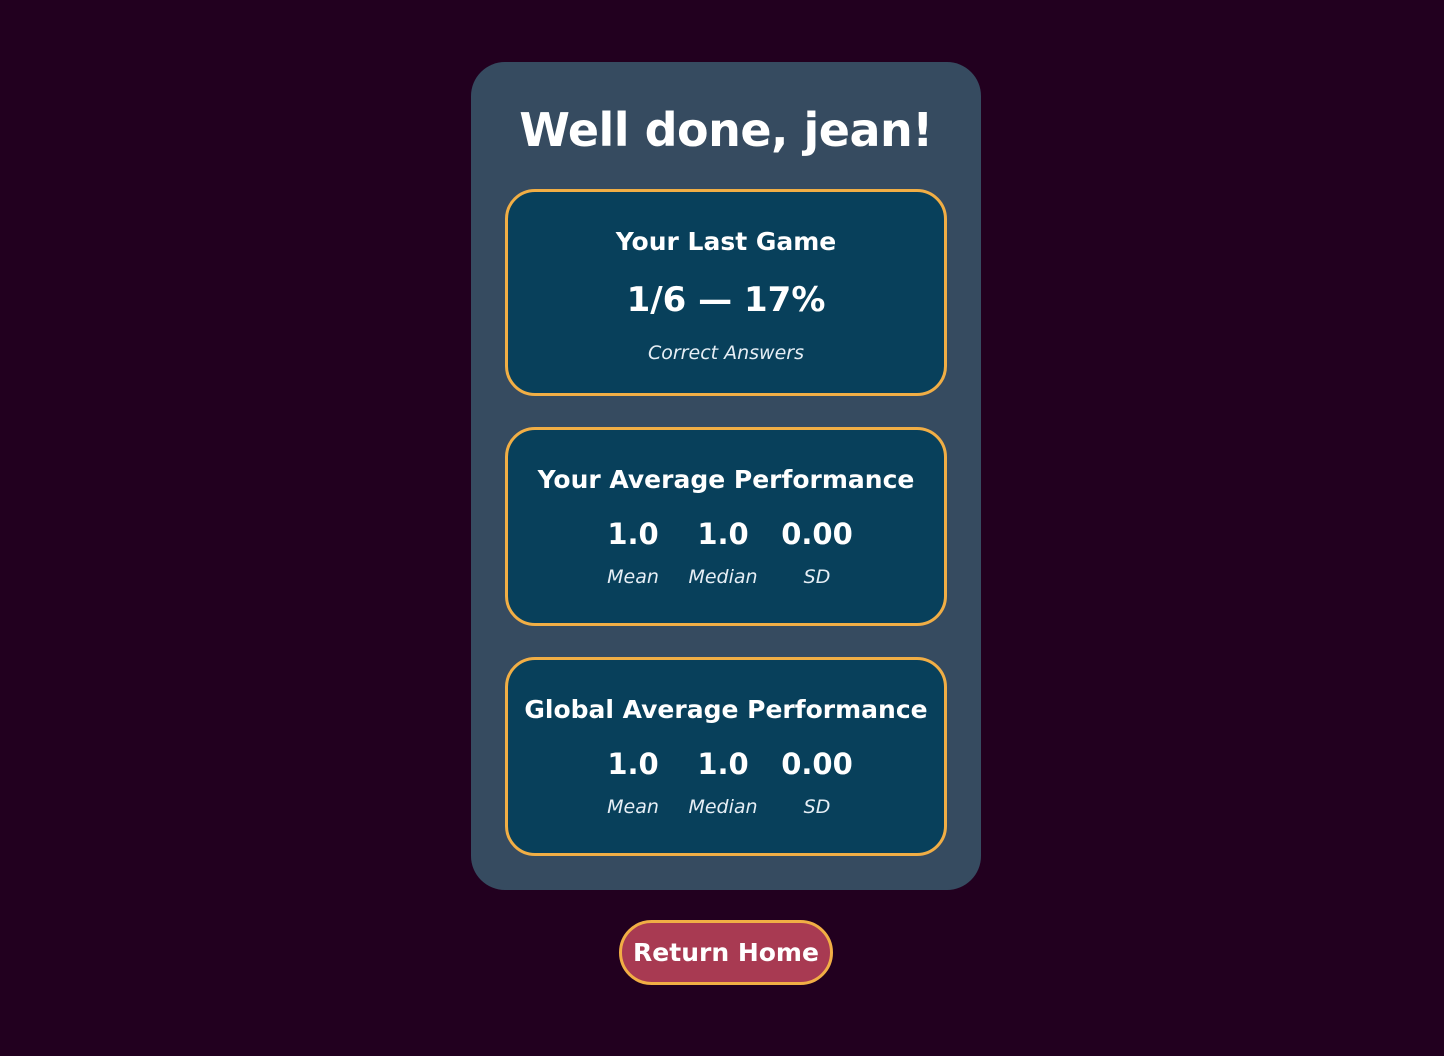 This screenshot has width=1444, height=1056. Describe the element at coordinates (723, 553) in the screenshot. I see `your-average-median-stat: 1.0 Median` at that location.